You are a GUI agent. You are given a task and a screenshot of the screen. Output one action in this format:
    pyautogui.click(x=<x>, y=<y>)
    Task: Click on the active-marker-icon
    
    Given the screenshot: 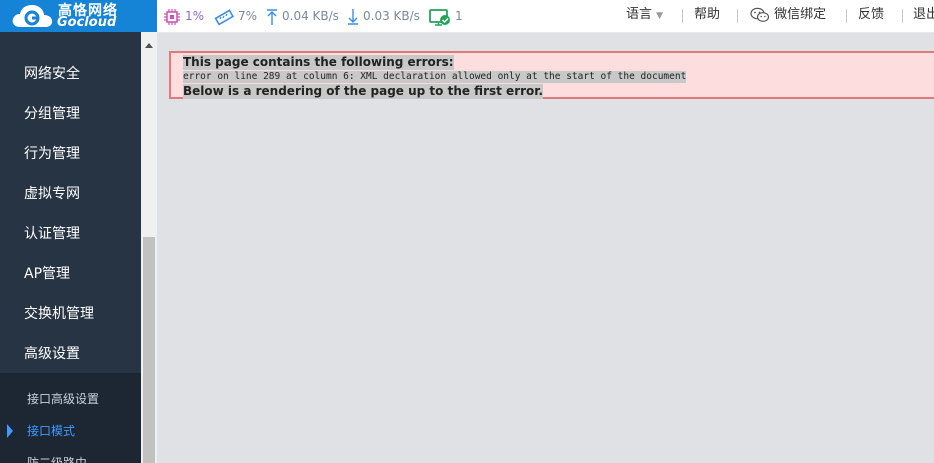 What is the action you would take?
    pyautogui.click(x=10, y=431)
    